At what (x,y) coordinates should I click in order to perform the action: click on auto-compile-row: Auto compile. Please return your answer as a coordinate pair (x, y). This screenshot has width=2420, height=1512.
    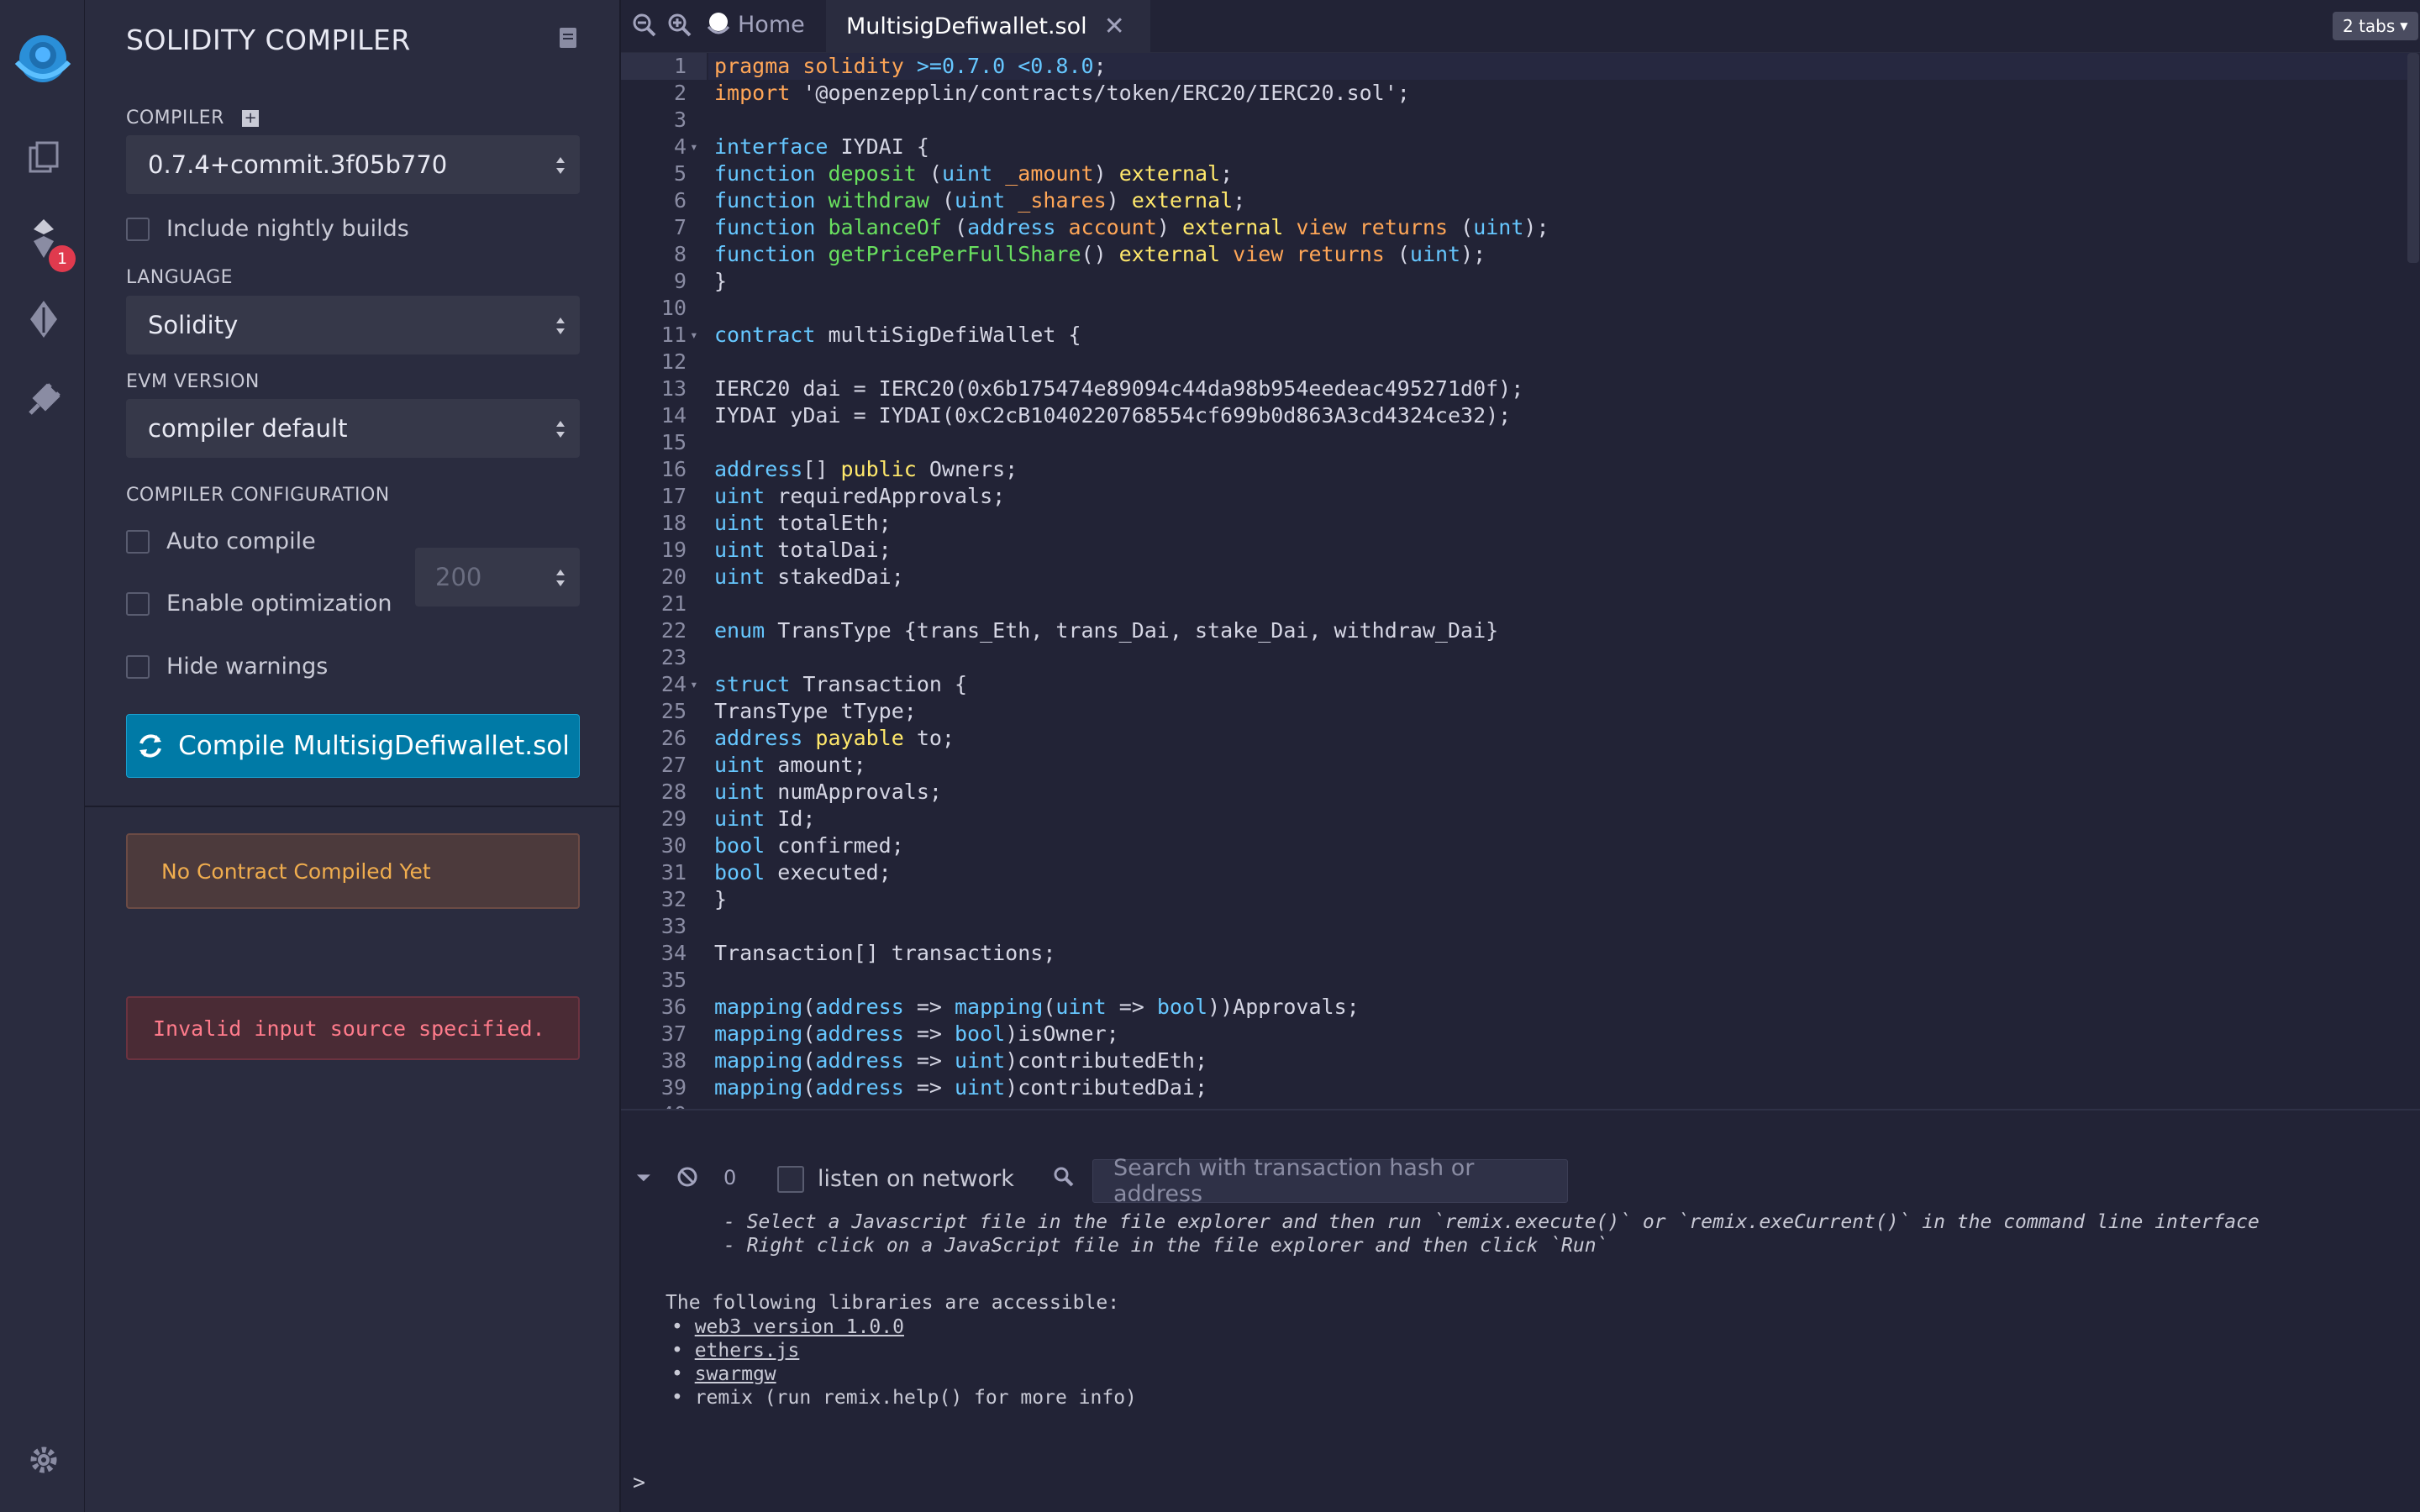
    Looking at the image, I should click on (221, 541).